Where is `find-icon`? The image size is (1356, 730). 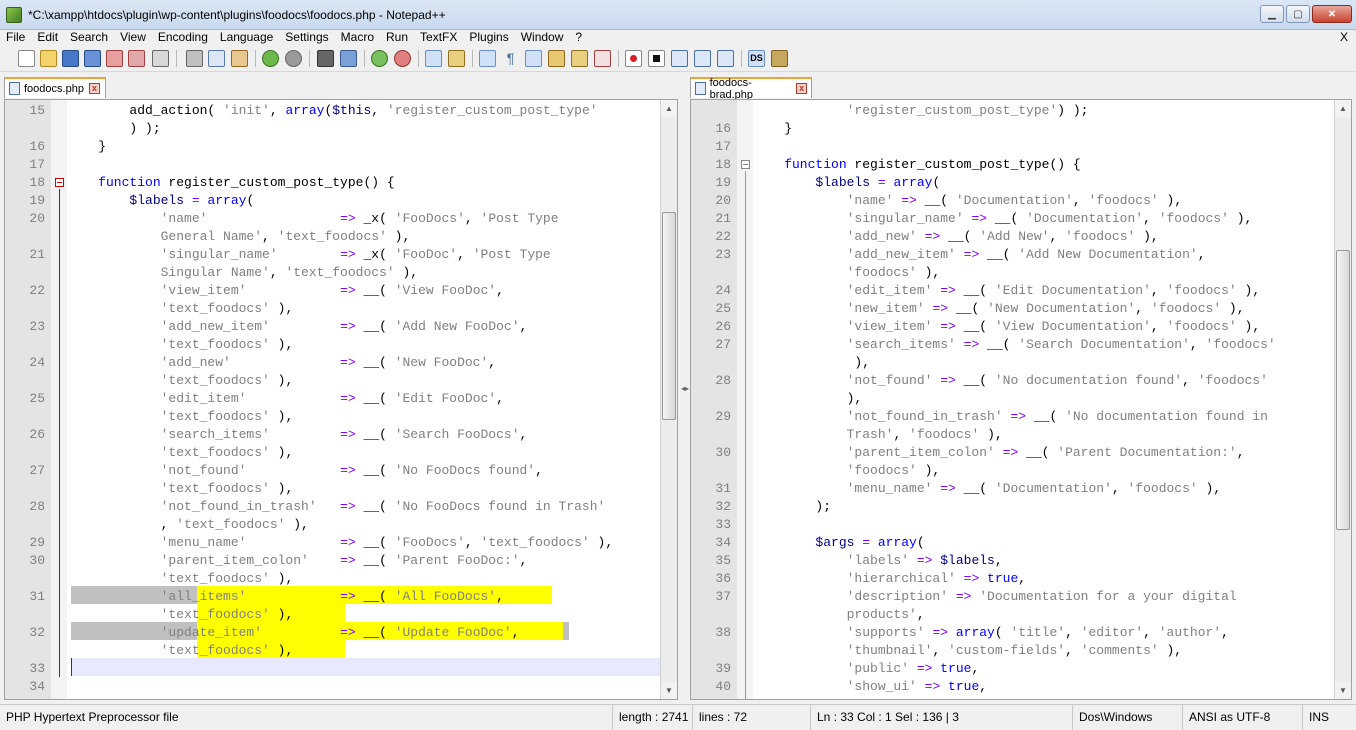
find-icon is located at coordinates (325, 58).